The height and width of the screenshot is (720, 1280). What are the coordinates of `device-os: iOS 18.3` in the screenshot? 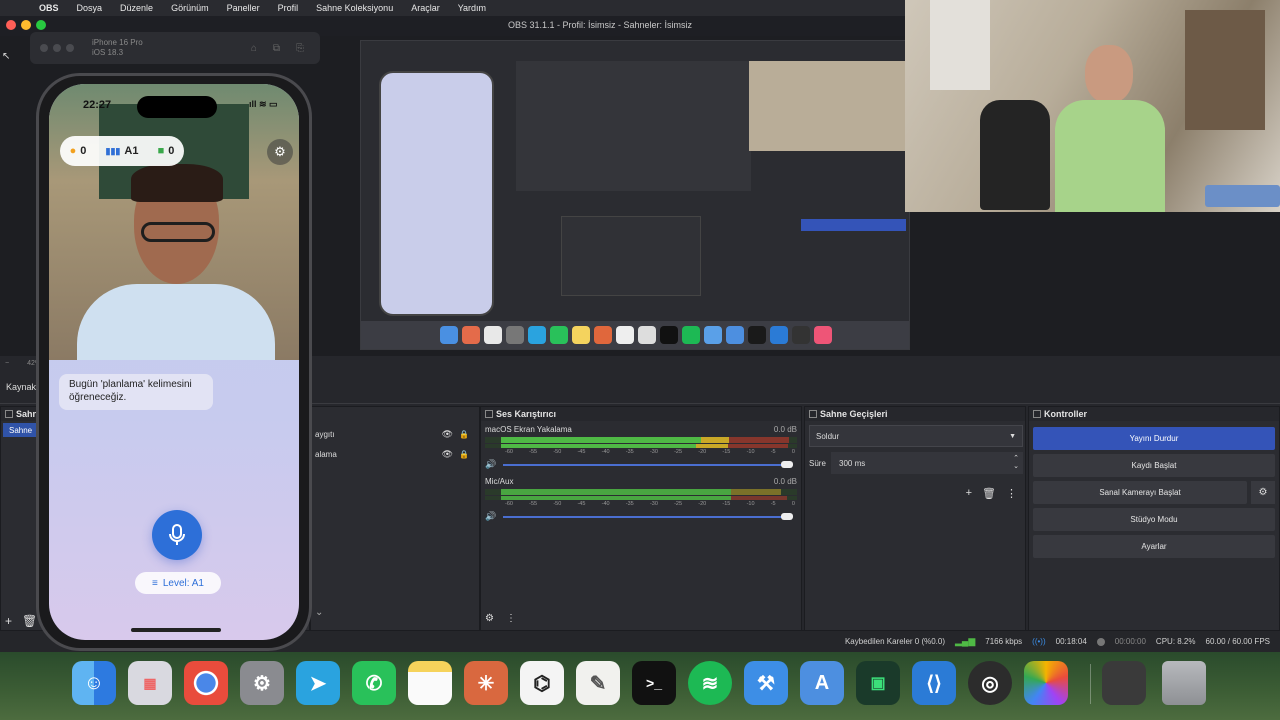 It's located at (108, 52).